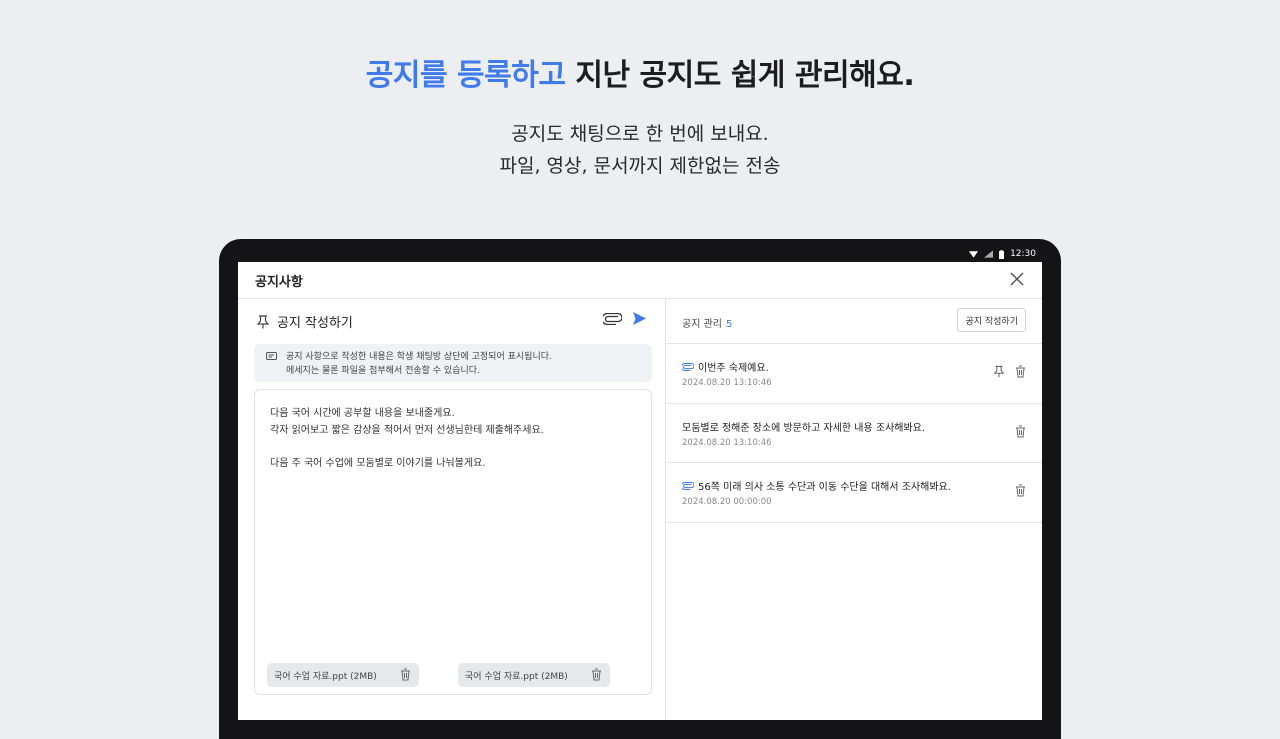 This screenshot has width=1280, height=739. I want to click on notice-text-wrap: 56쪽 미래 의사 소통 수단과 이동 수단을 대해서 조사해봐요., so click(816, 485).